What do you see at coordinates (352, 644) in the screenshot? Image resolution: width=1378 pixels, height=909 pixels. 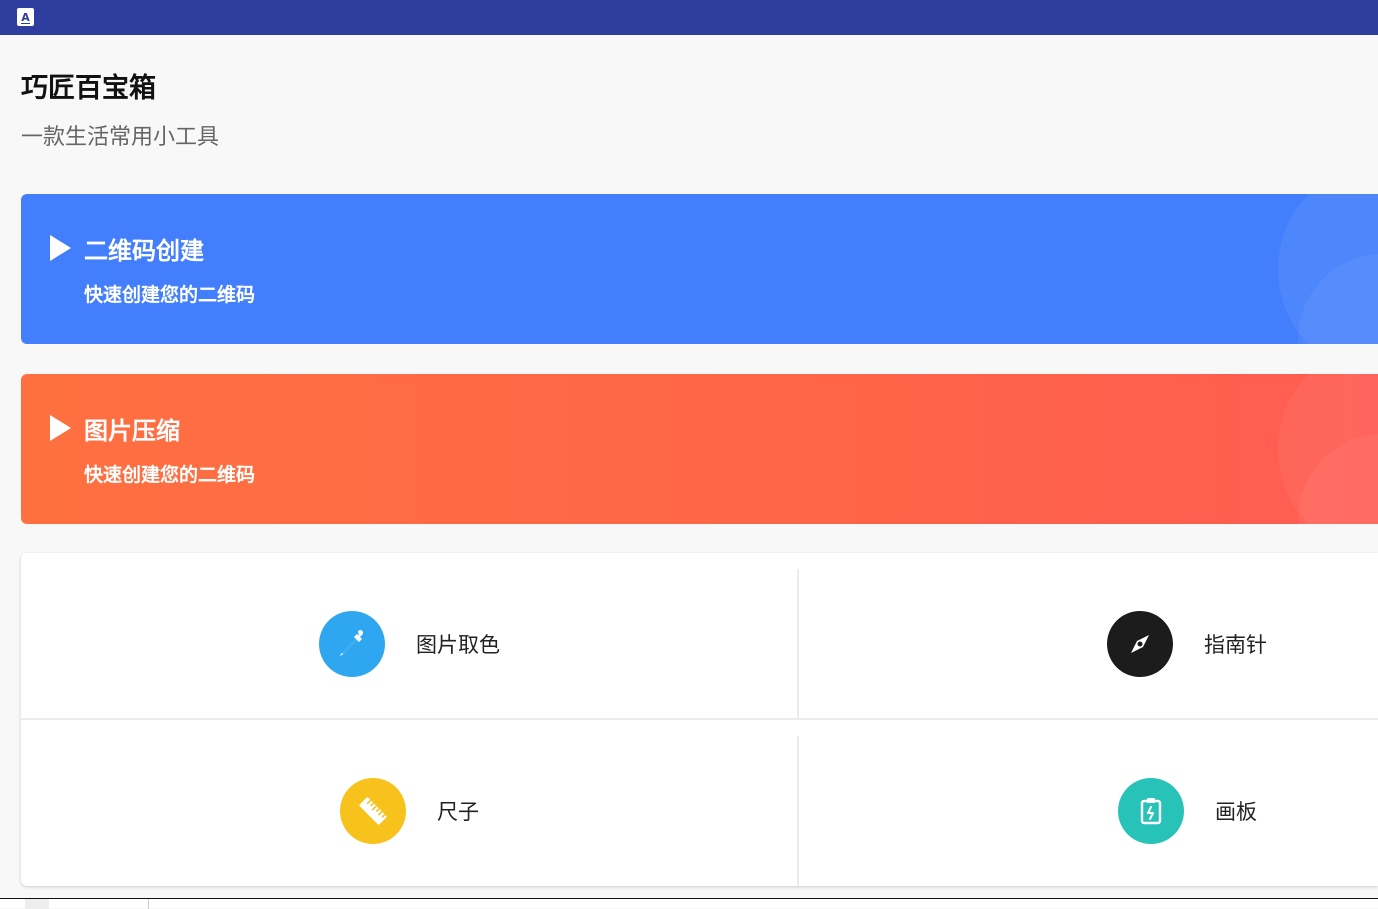 I see `eyedropper-icon` at bounding box center [352, 644].